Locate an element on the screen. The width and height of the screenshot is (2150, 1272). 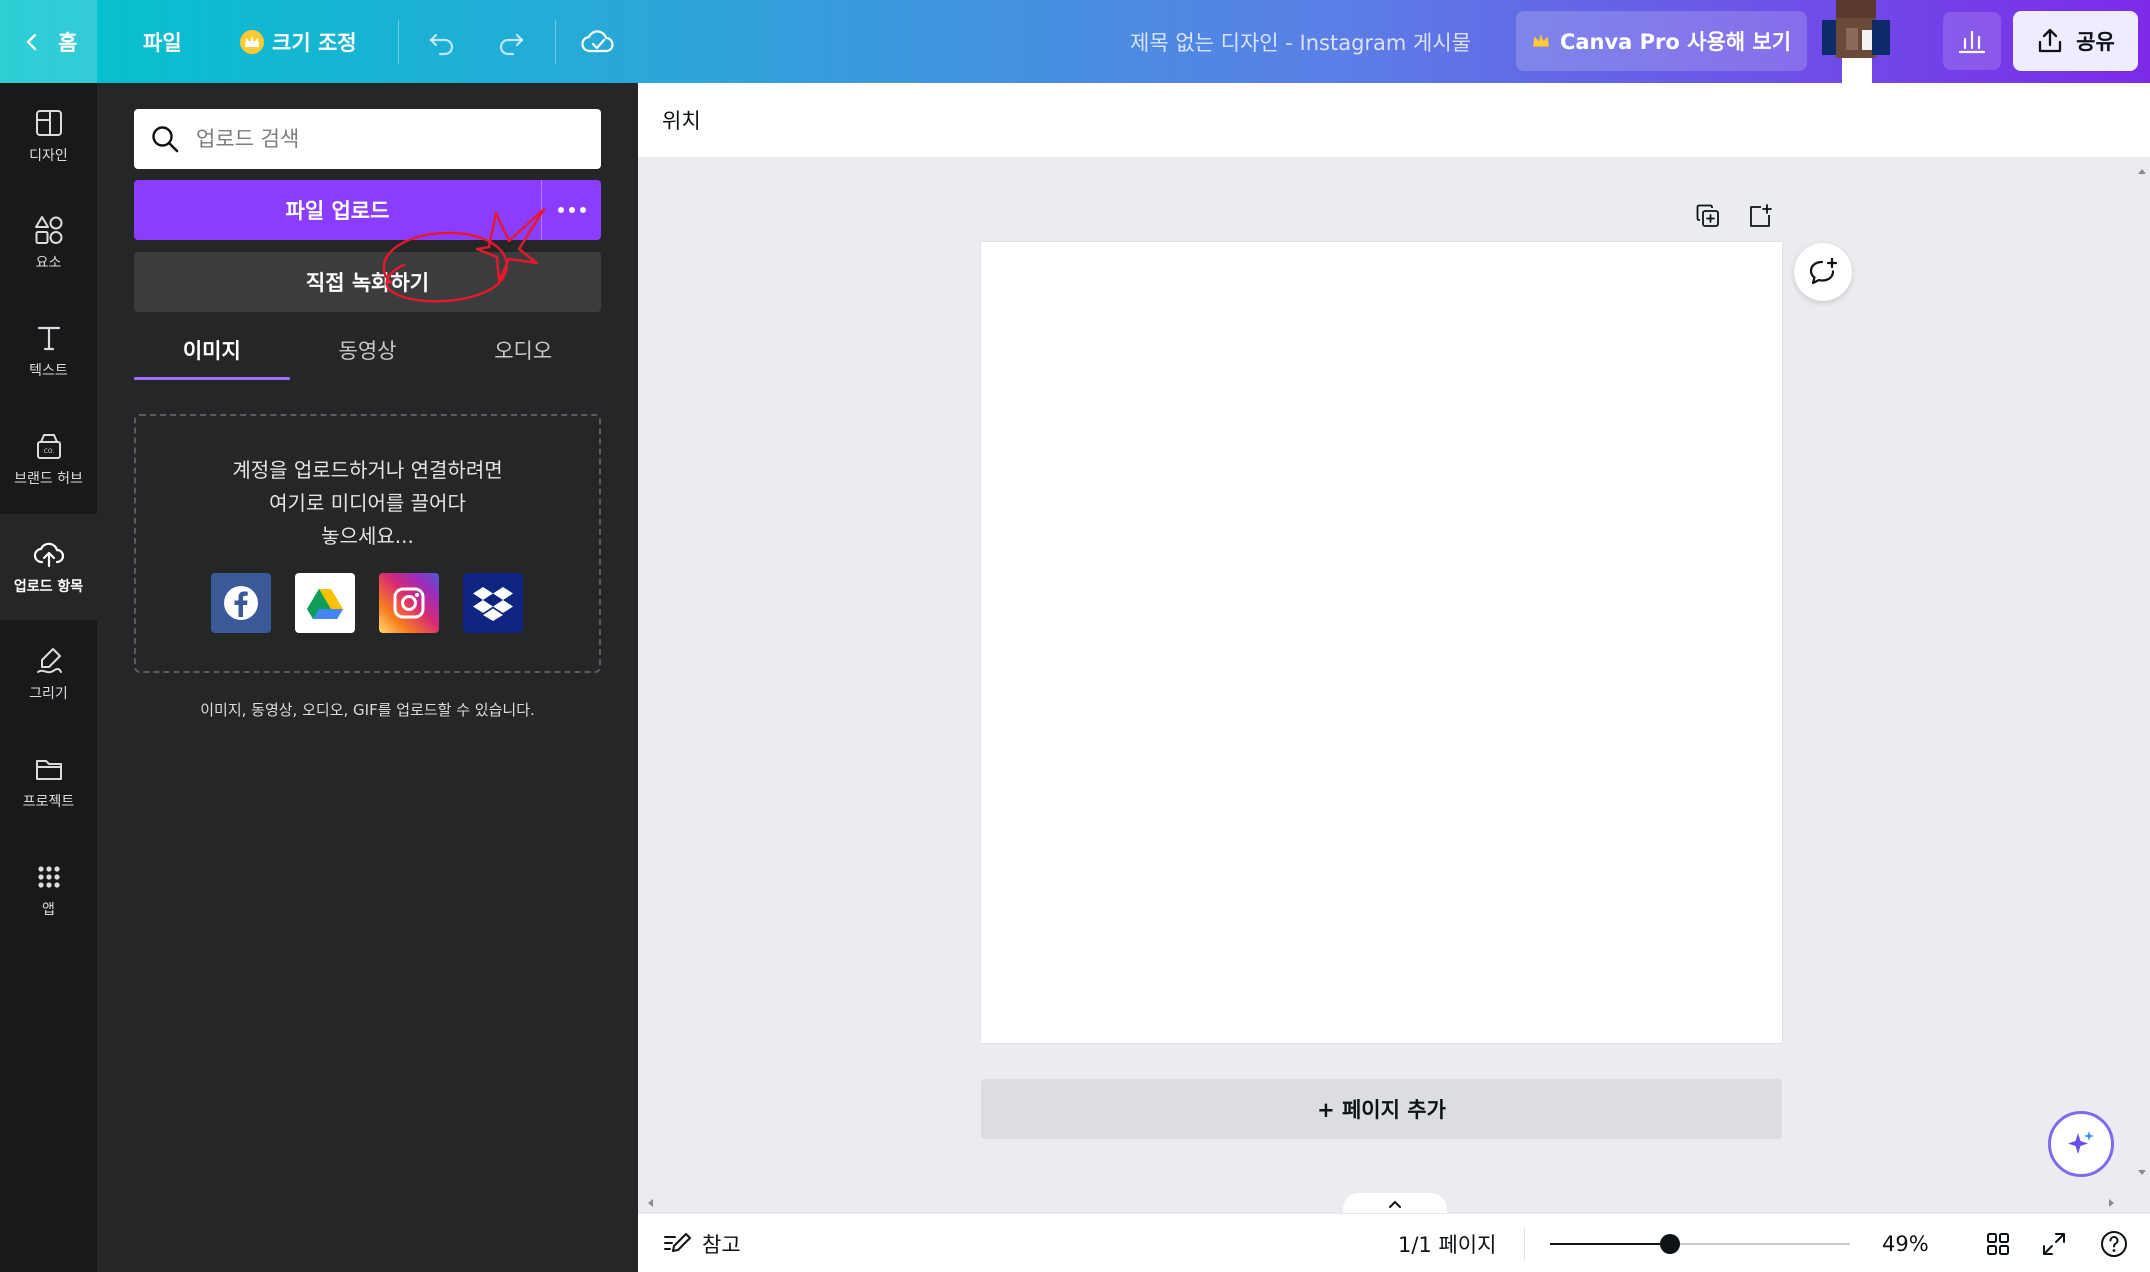
document-title-text: 제목 없는 디자인 - Instagram 게시물 is located at coordinates (1300, 42).